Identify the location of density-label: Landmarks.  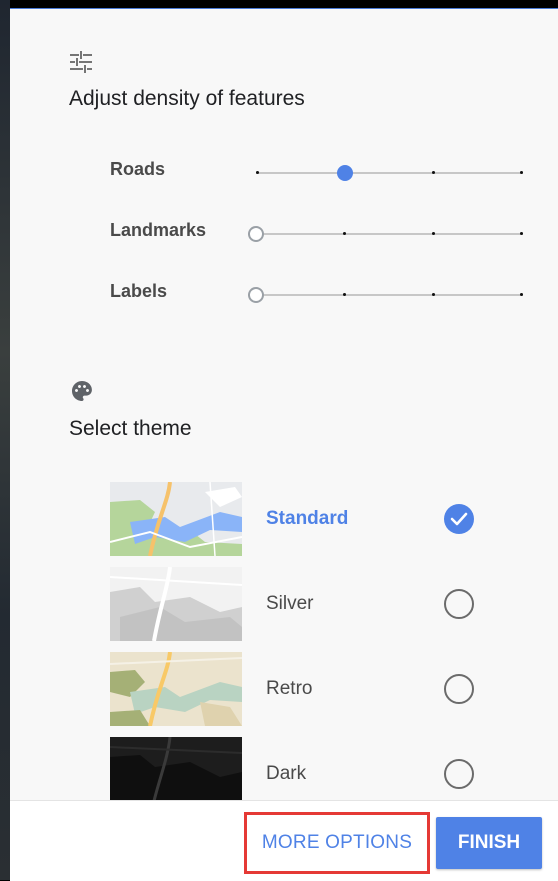
(158, 230).